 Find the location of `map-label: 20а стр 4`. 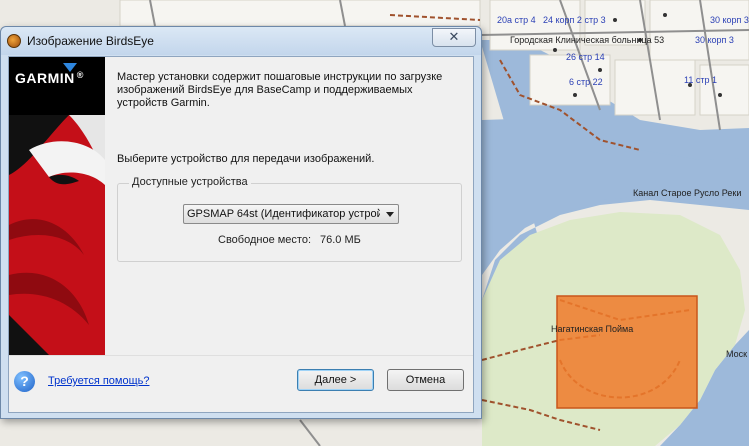

map-label: 20а стр 4 is located at coordinates (516, 20).